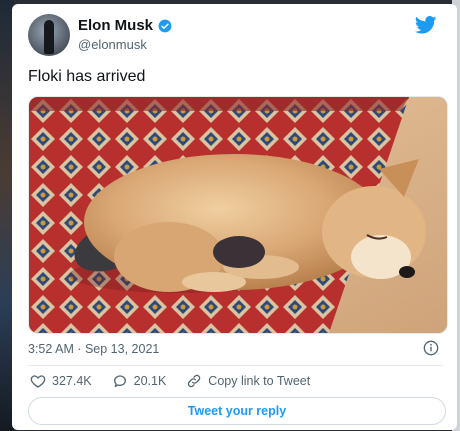  I want to click on avatar, so click(49, 35).